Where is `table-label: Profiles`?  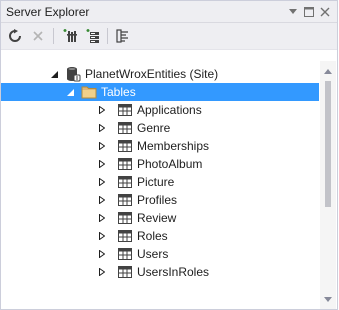
table-label: Profiles is located at coordinates (157, 200).